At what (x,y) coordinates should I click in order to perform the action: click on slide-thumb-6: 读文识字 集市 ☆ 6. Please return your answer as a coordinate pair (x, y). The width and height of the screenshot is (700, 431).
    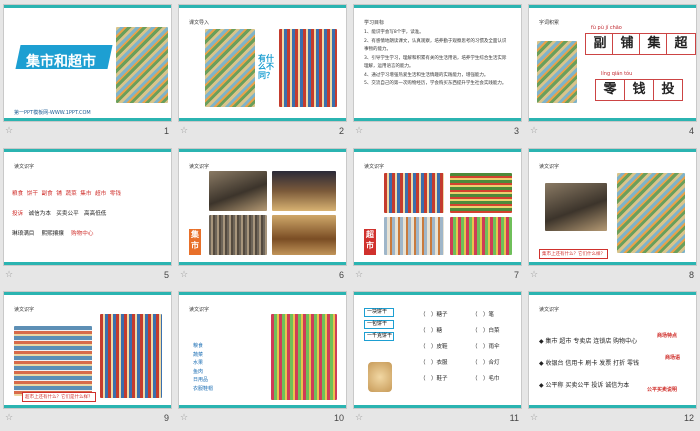
    Looking at the image, I should click on (262, 216).